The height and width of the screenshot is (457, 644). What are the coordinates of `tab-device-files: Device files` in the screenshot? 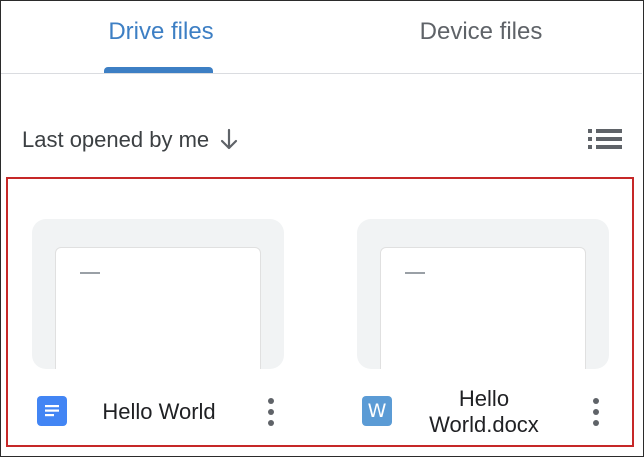 It's located at (481, 37).